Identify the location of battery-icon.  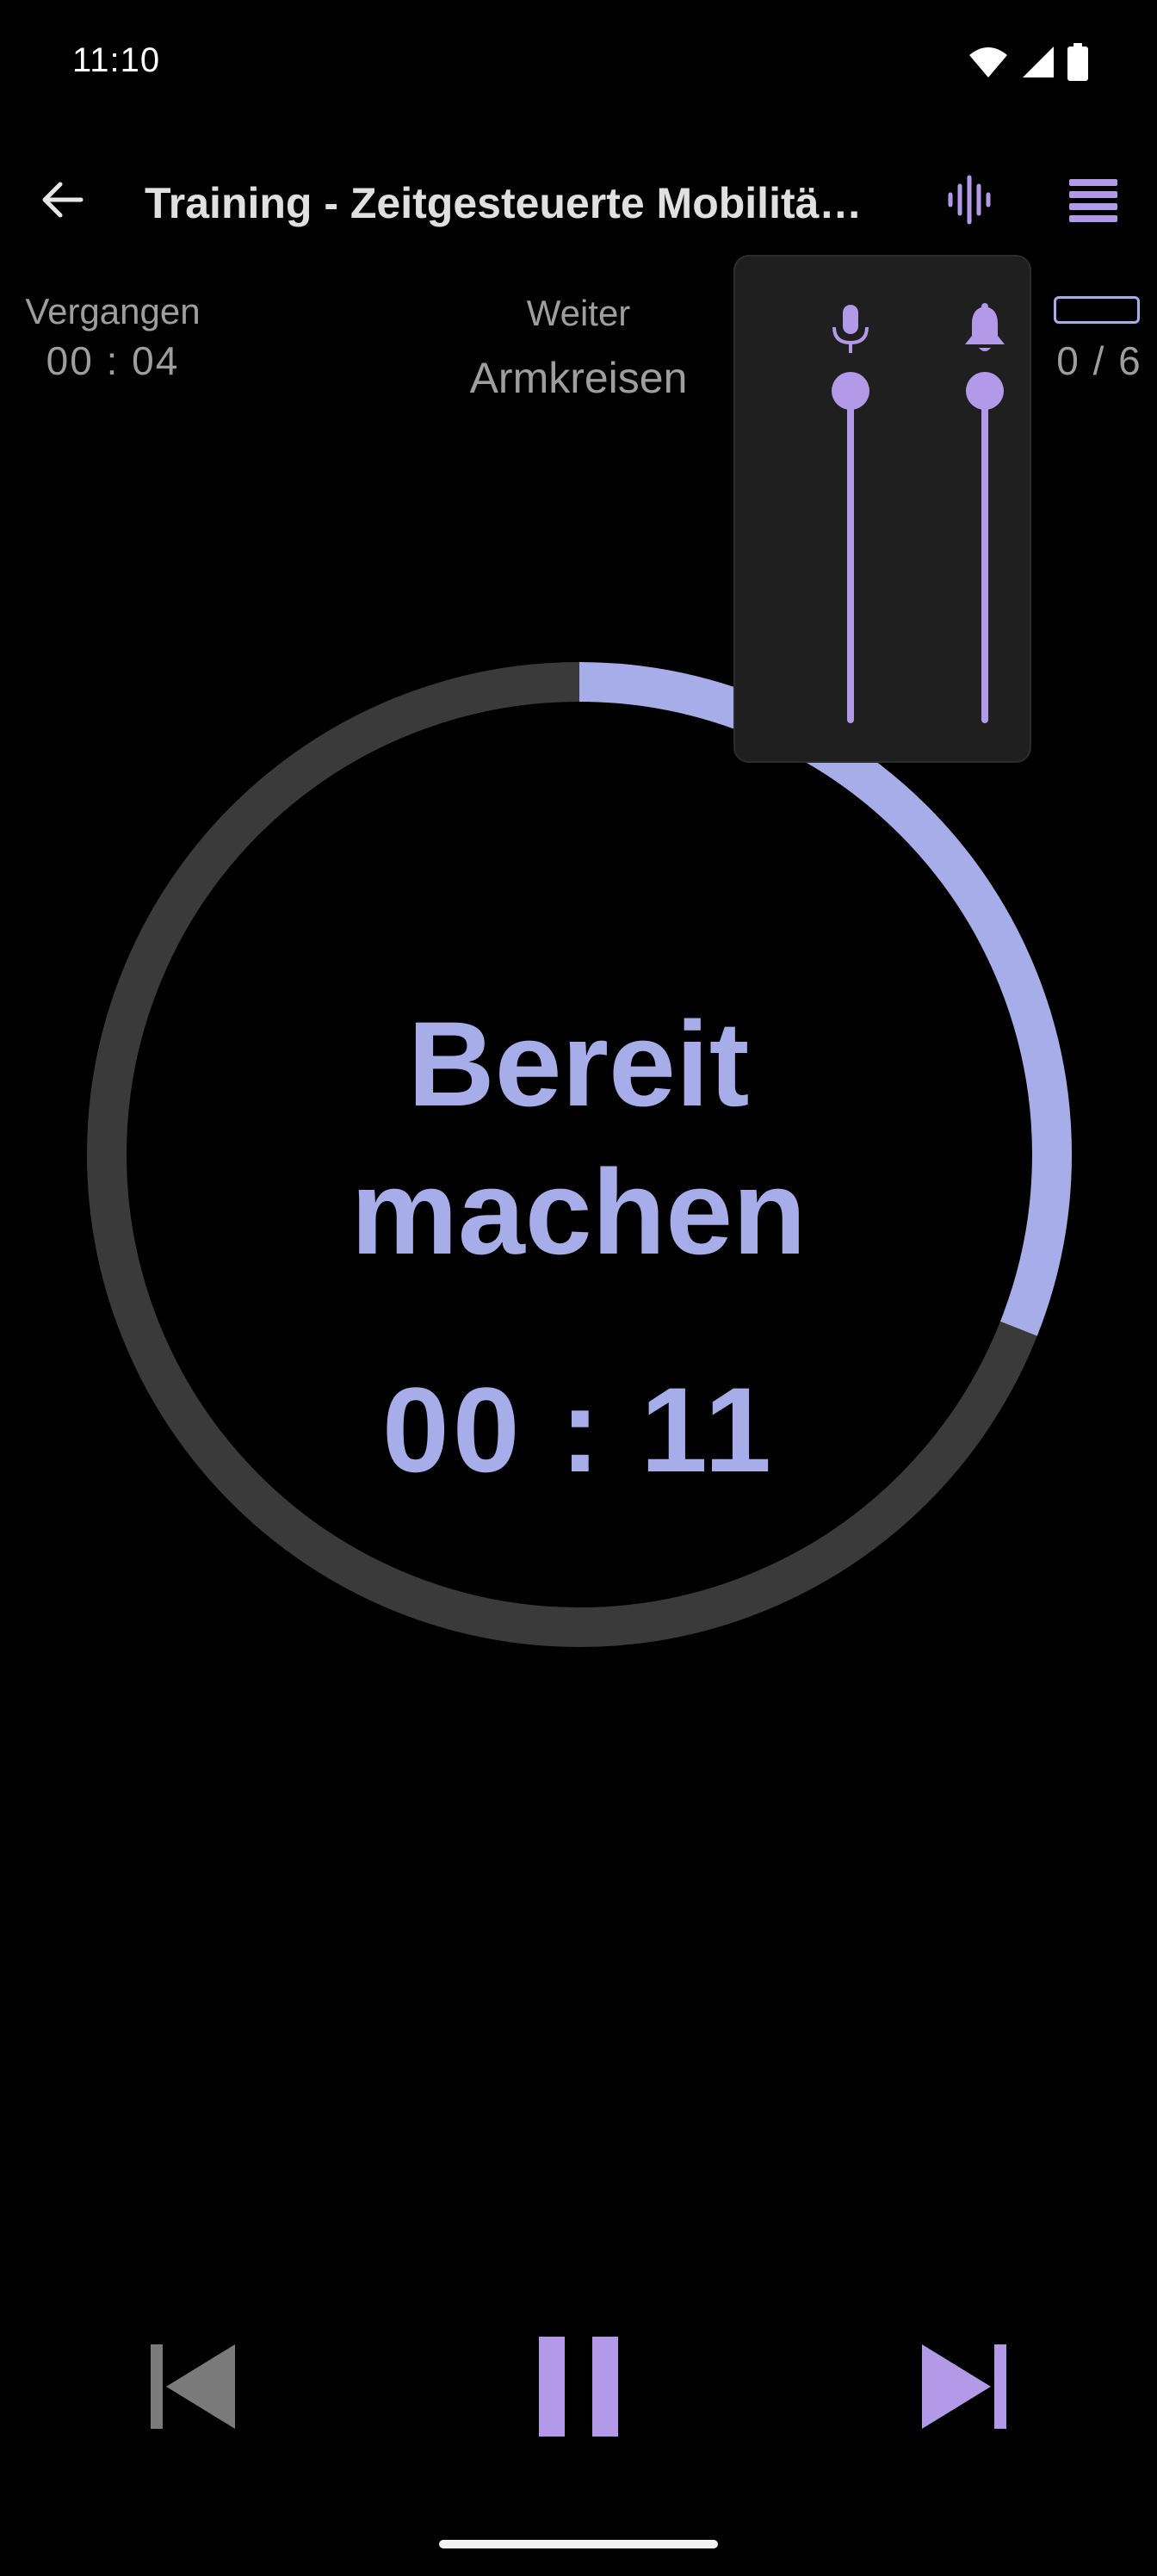
(1077, 64).